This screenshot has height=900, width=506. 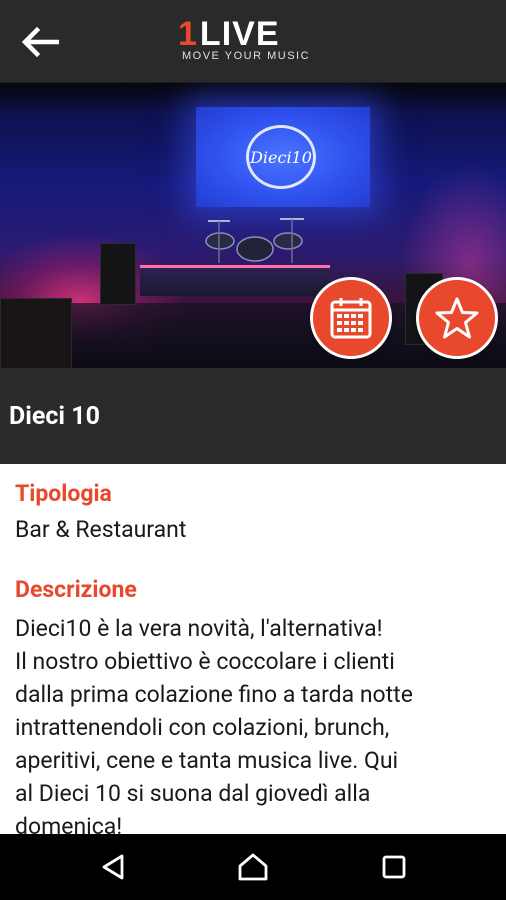 What do you see at coordinates (254, 240) in the screenshot?
I see `drum-kit-graphic` at bounding box center [254, 240].